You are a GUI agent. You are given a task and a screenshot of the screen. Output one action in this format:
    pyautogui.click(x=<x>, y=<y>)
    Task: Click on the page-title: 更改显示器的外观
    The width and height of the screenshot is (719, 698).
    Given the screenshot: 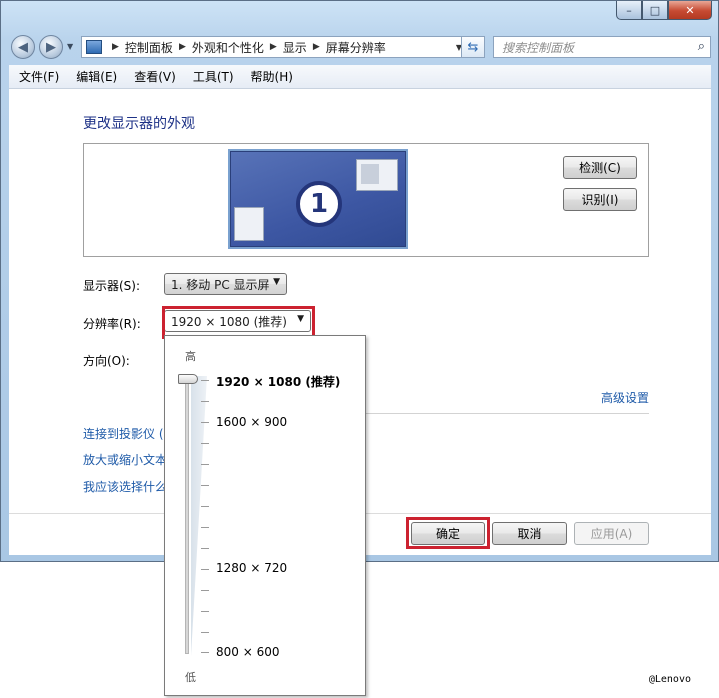 What is the action you would take?
    pyautogui.click(x=139, y=124)
    